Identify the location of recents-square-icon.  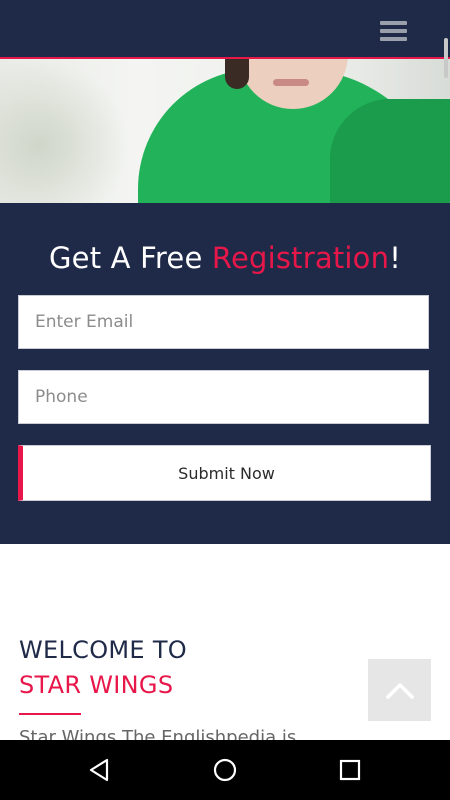
(350, 770).